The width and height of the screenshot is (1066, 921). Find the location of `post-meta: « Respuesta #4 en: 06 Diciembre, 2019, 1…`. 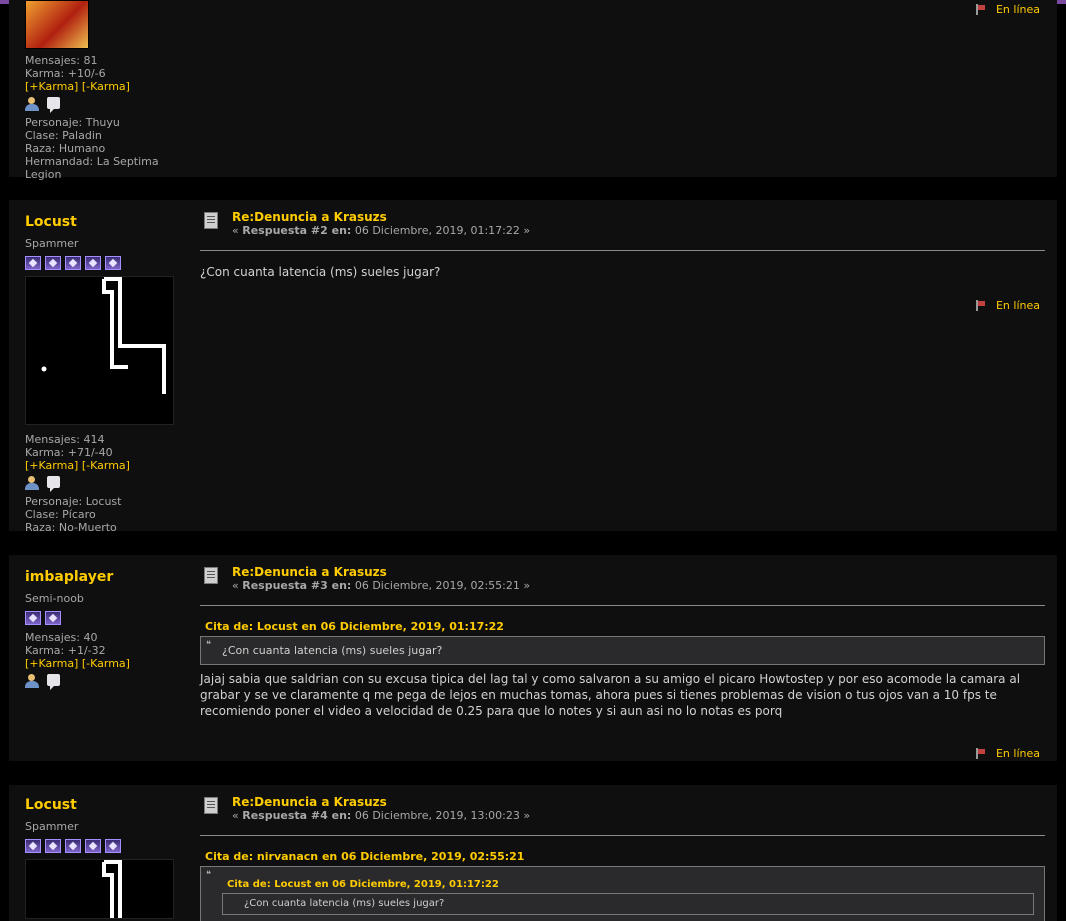

post-meta: « Respuesta #4 en: 06 Diciembre, 2019, 1… is located at coordinates (381, 816).